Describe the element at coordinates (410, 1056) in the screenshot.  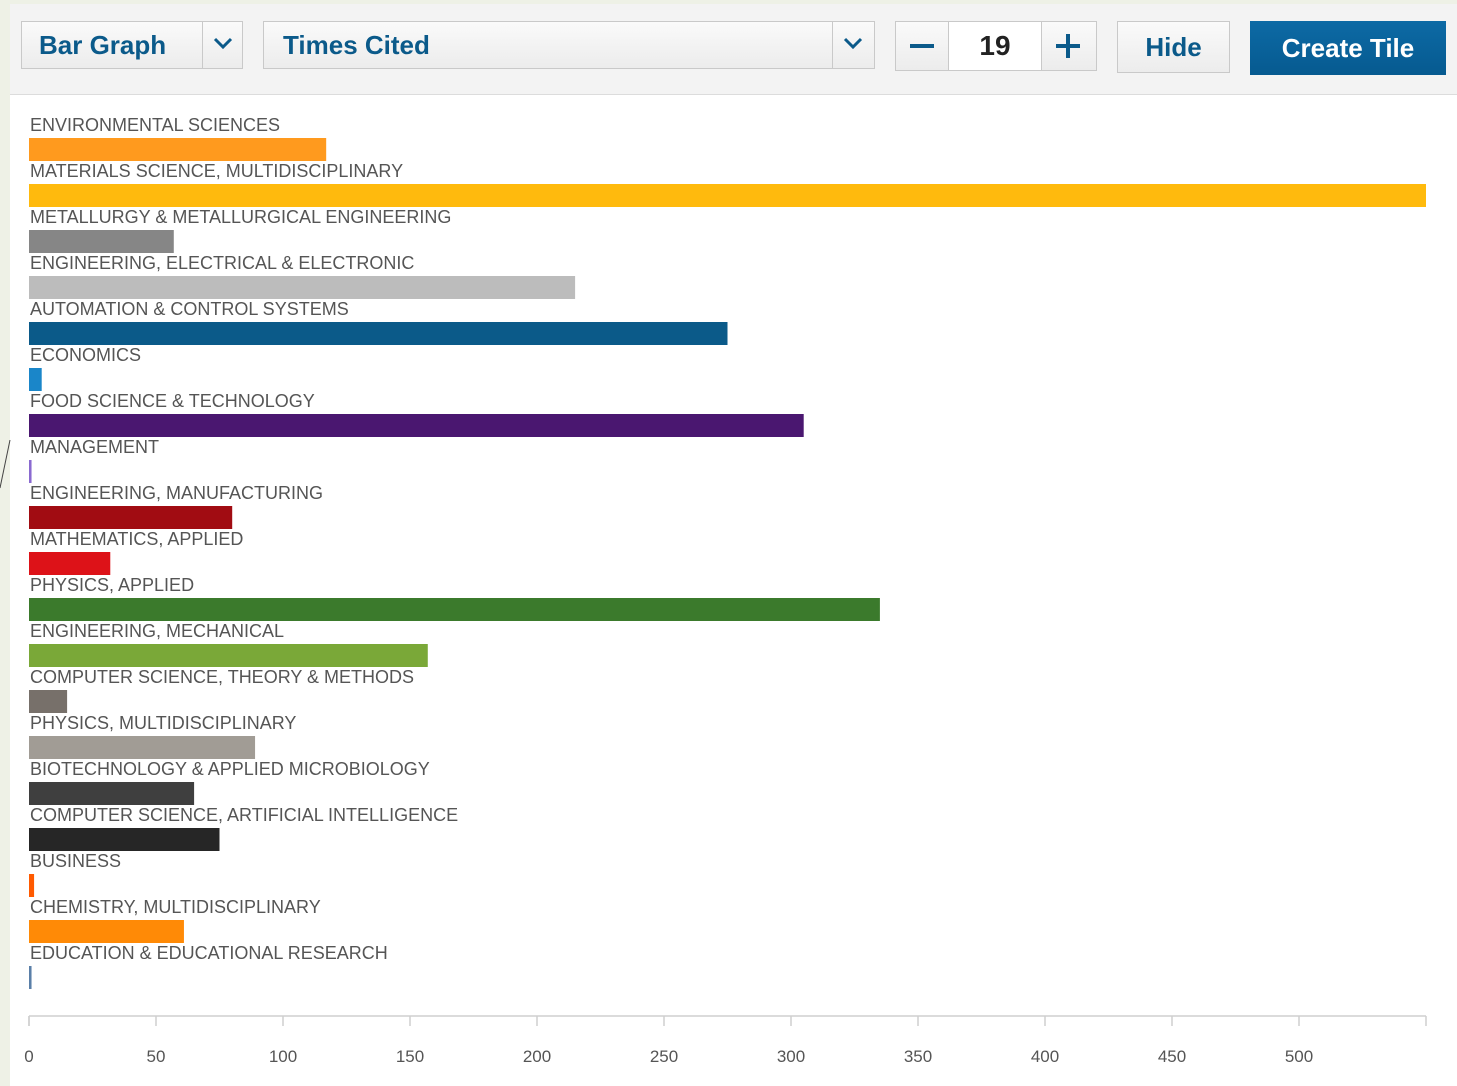
I see `x-tick-label: 150` at that location.